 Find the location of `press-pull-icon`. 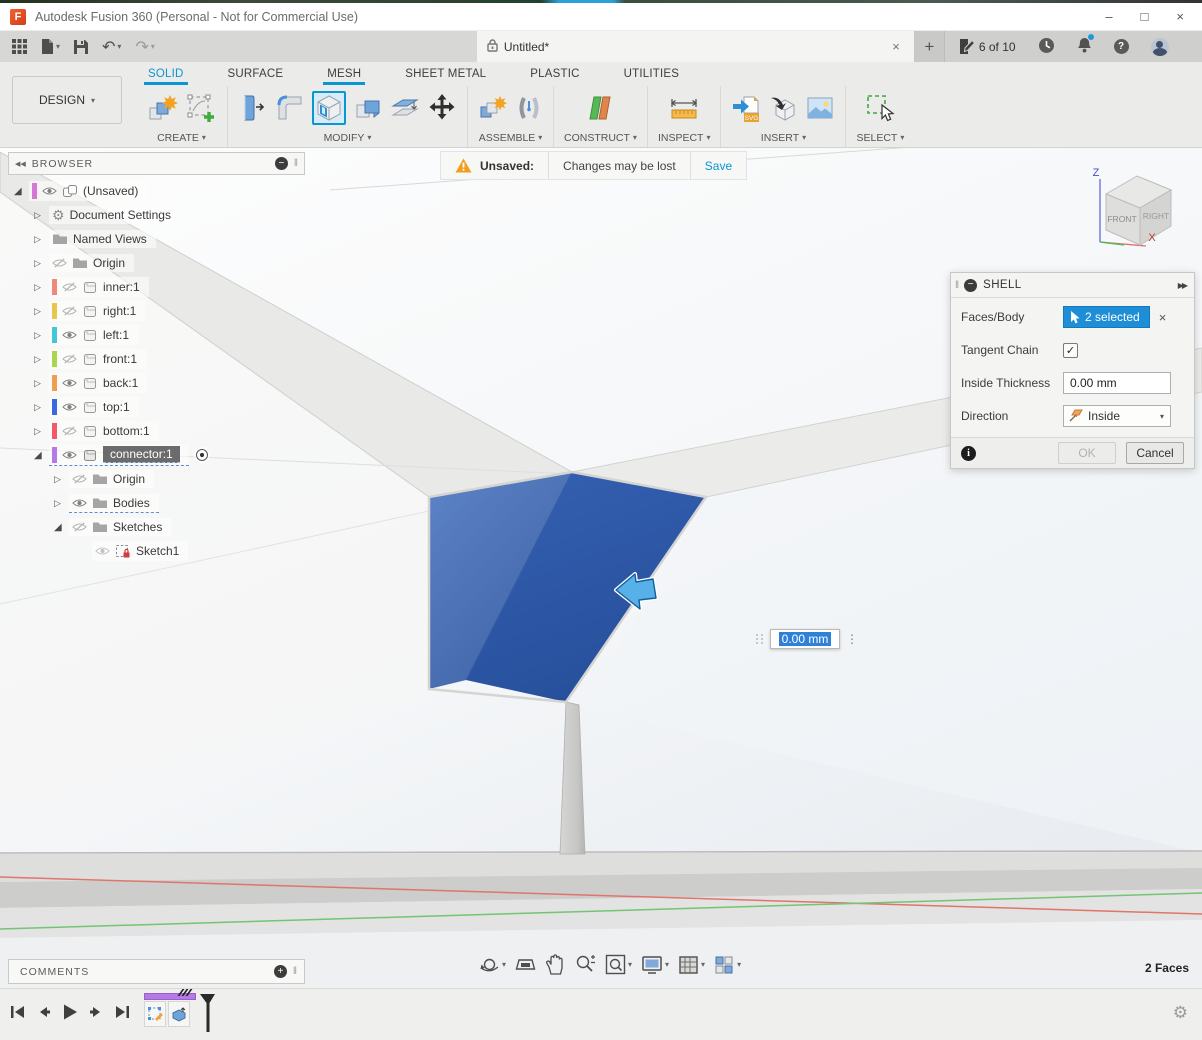

press-pull-icon is located at coordinates (253, 108).